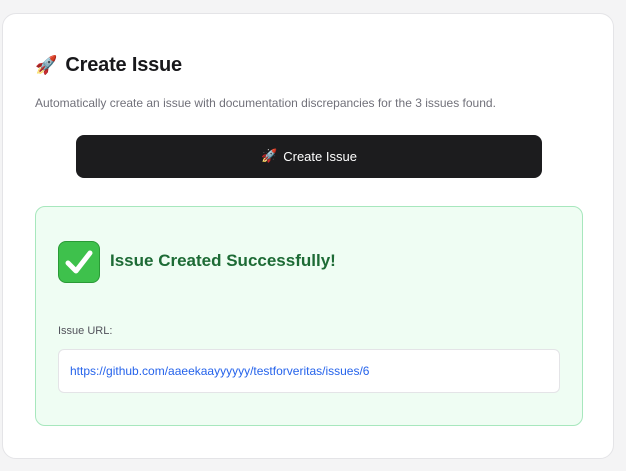 This screenshot has width=626, height=471. I want to click on success-title: Issue Created Successfully!, so click(223, 260).